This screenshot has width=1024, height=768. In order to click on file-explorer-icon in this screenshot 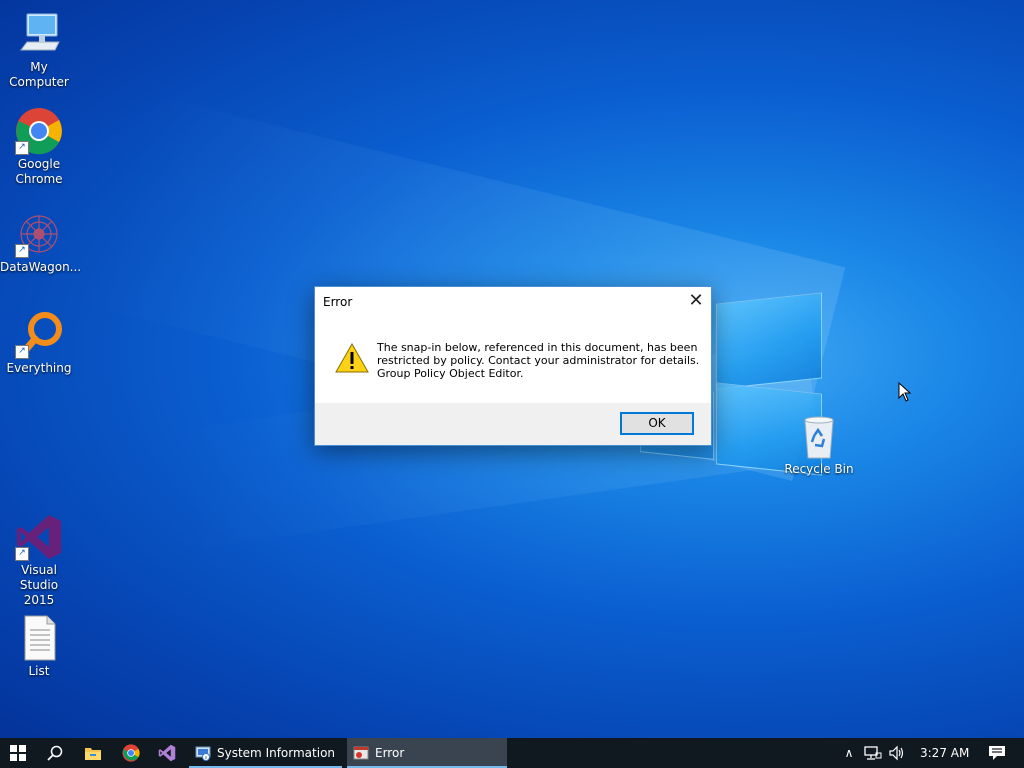, I will do `click(93, 754)`.